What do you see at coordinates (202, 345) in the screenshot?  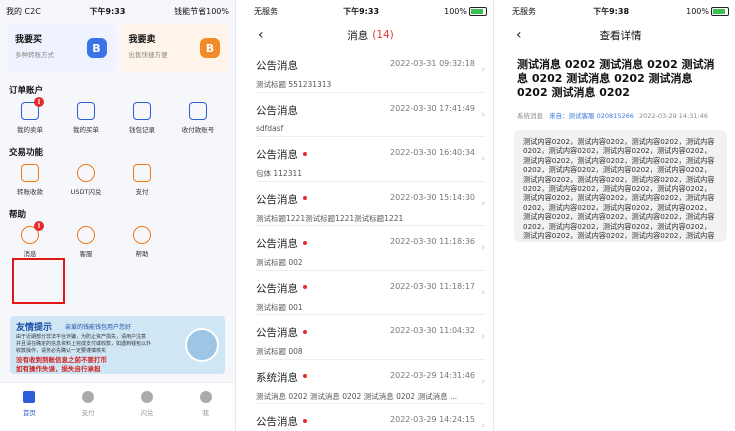 I see `shield-coin-icon` at bounding box center [202, 345].